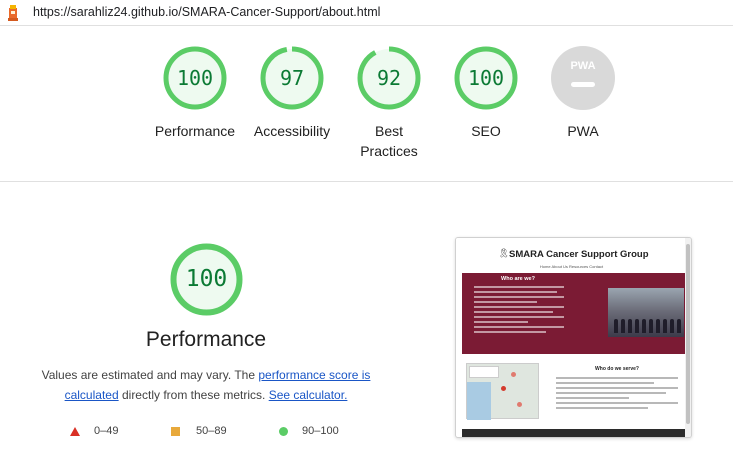 The height and width of the screenshot is (466, 733). I want to click on best-practices-score: 92, so click(389, 78).